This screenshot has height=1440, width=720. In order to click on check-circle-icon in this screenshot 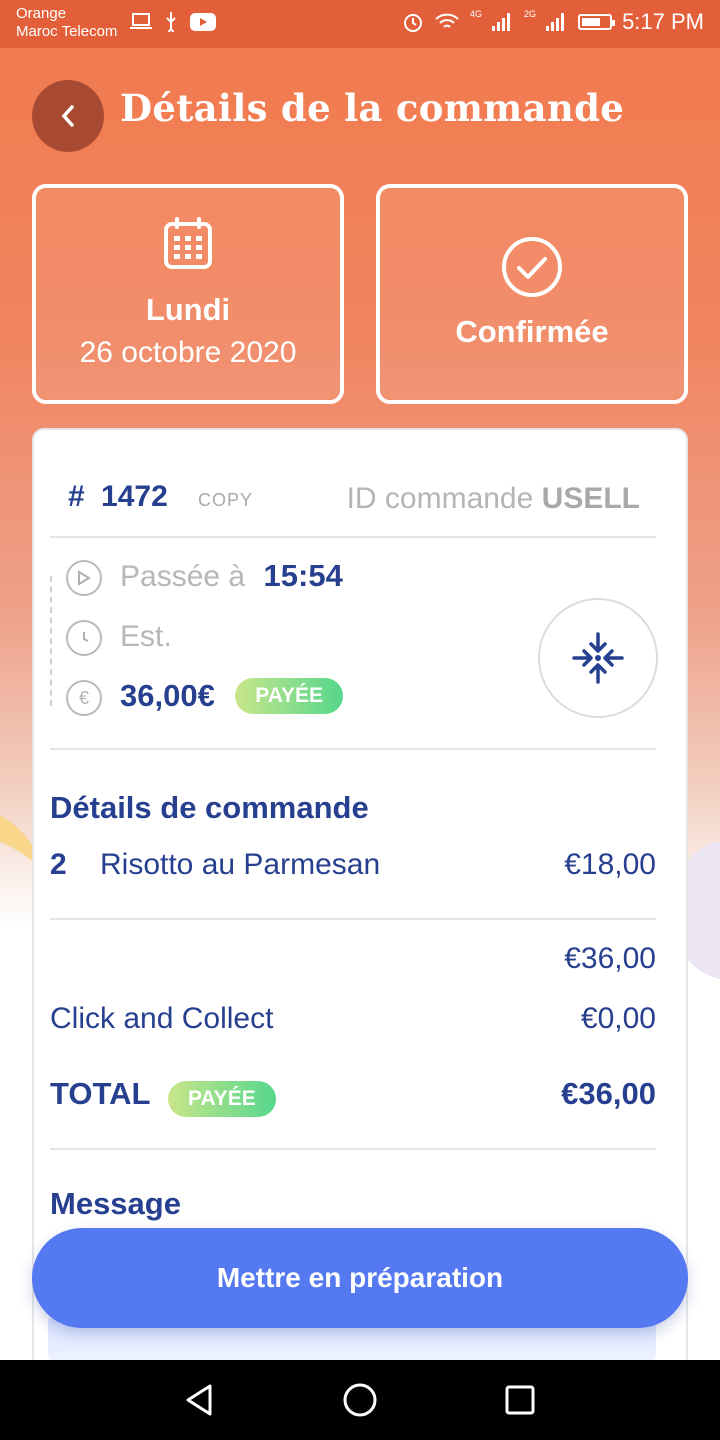, I will do `click(532, 267)`.